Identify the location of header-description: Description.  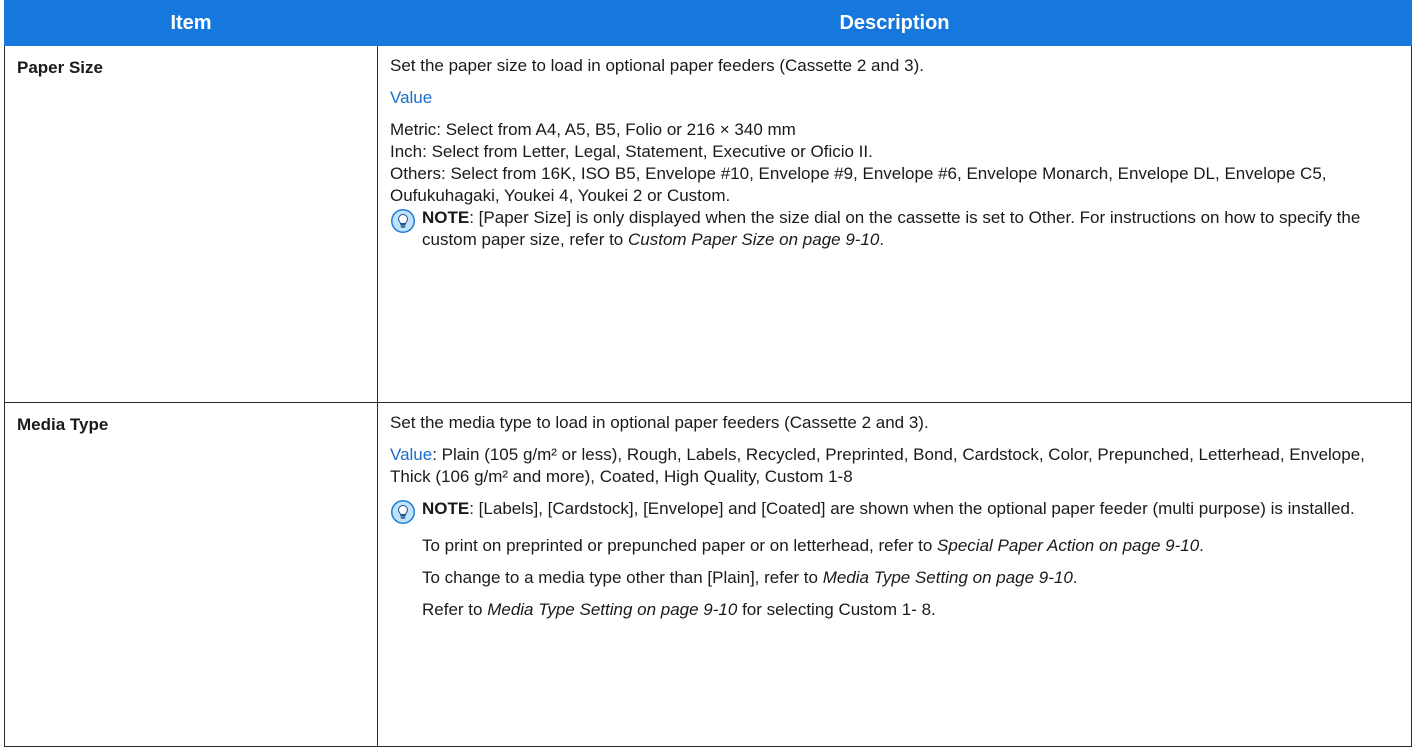
(894, 23).